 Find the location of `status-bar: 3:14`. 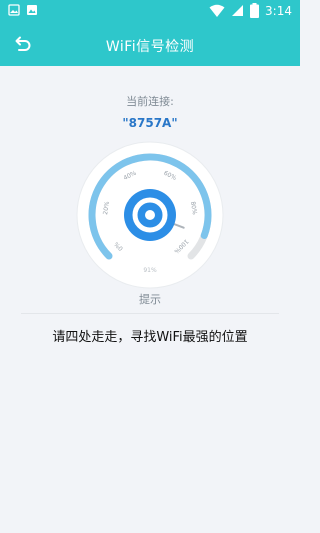

status-bar: 3:14 is located at coordinates (150, 12).